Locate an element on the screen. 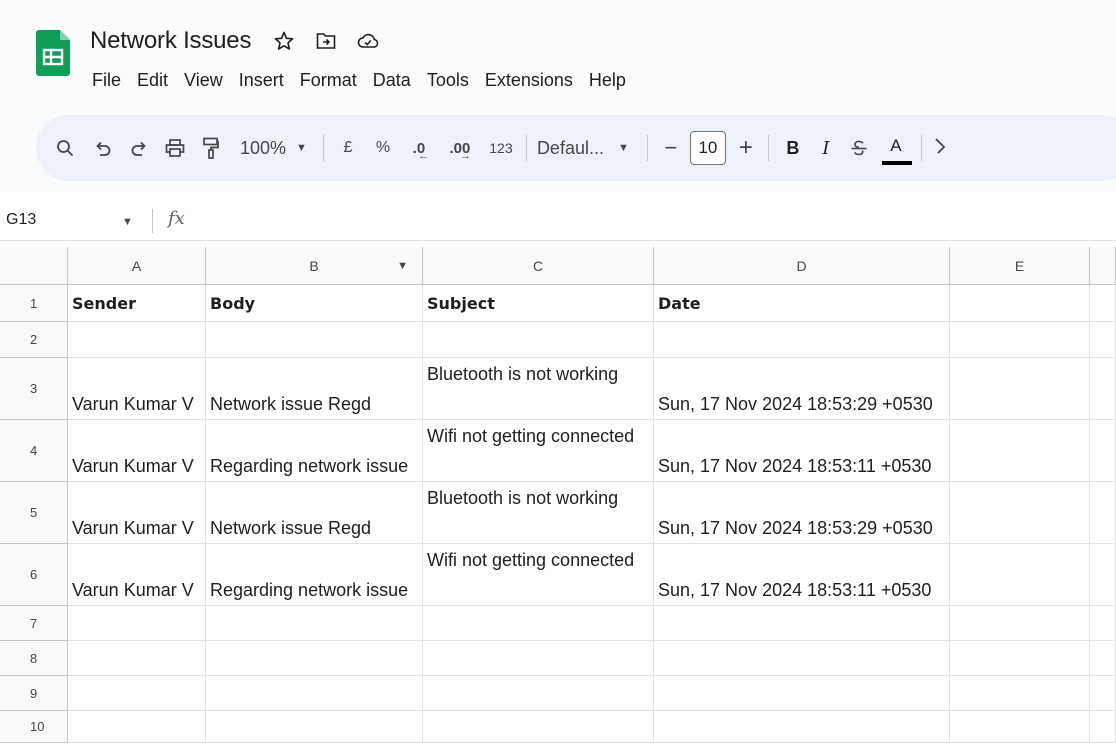  cell-b7 is located at coordinates (314, 623).